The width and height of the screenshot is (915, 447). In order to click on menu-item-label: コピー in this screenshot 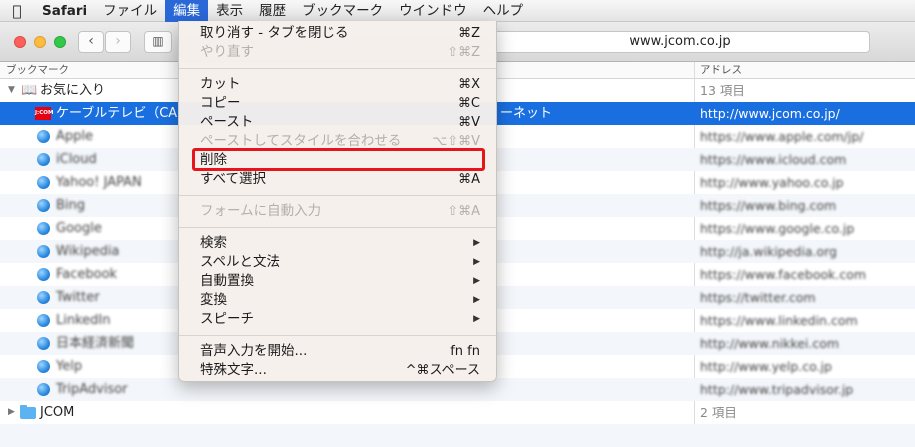, I will do `click(220, 103)`.